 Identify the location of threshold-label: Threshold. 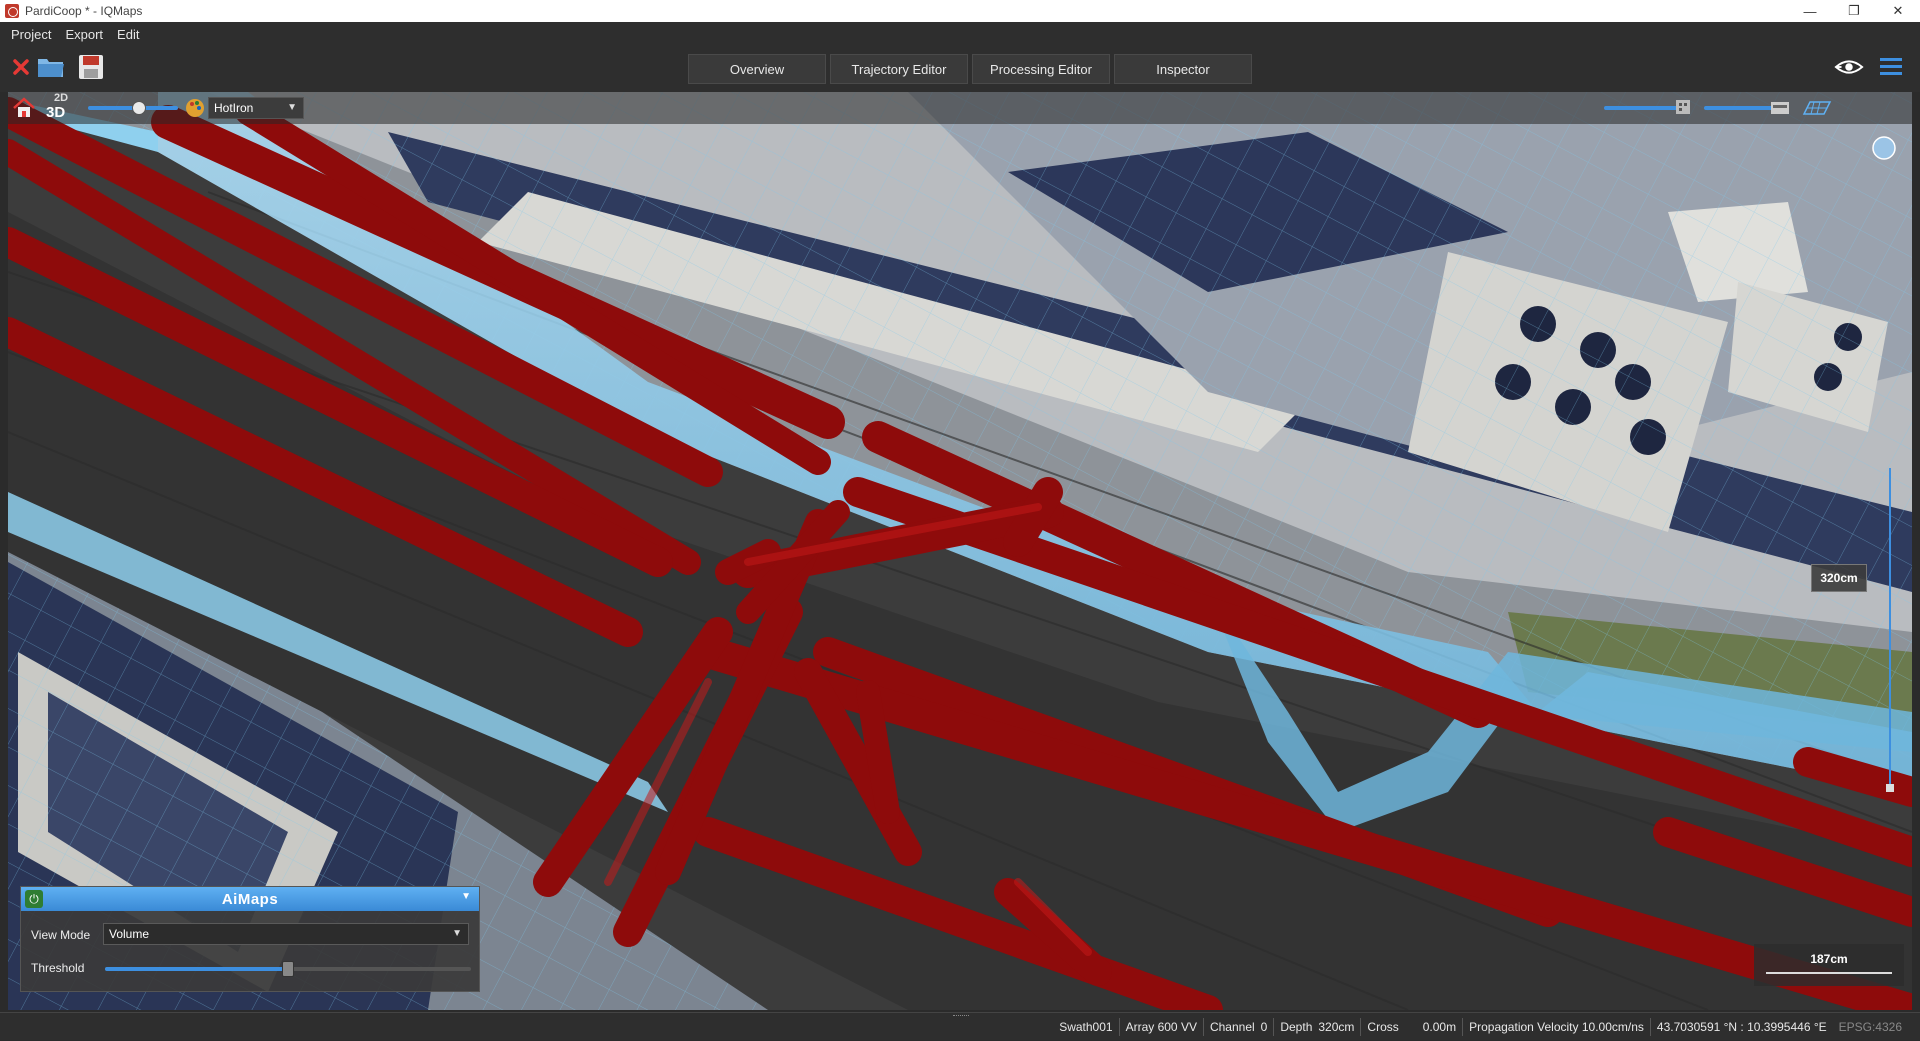
(58, 968).